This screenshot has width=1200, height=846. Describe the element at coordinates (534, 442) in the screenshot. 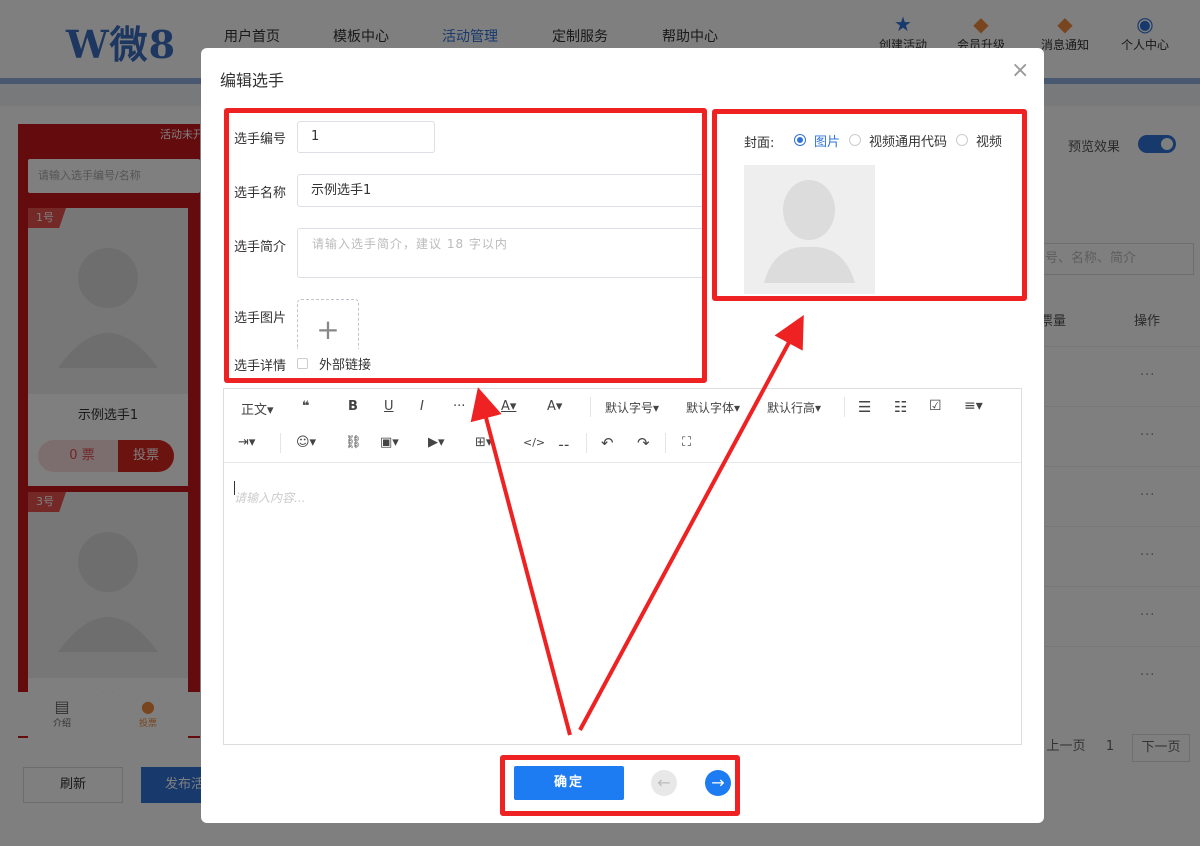

I see `code-icon: </>` at that location.